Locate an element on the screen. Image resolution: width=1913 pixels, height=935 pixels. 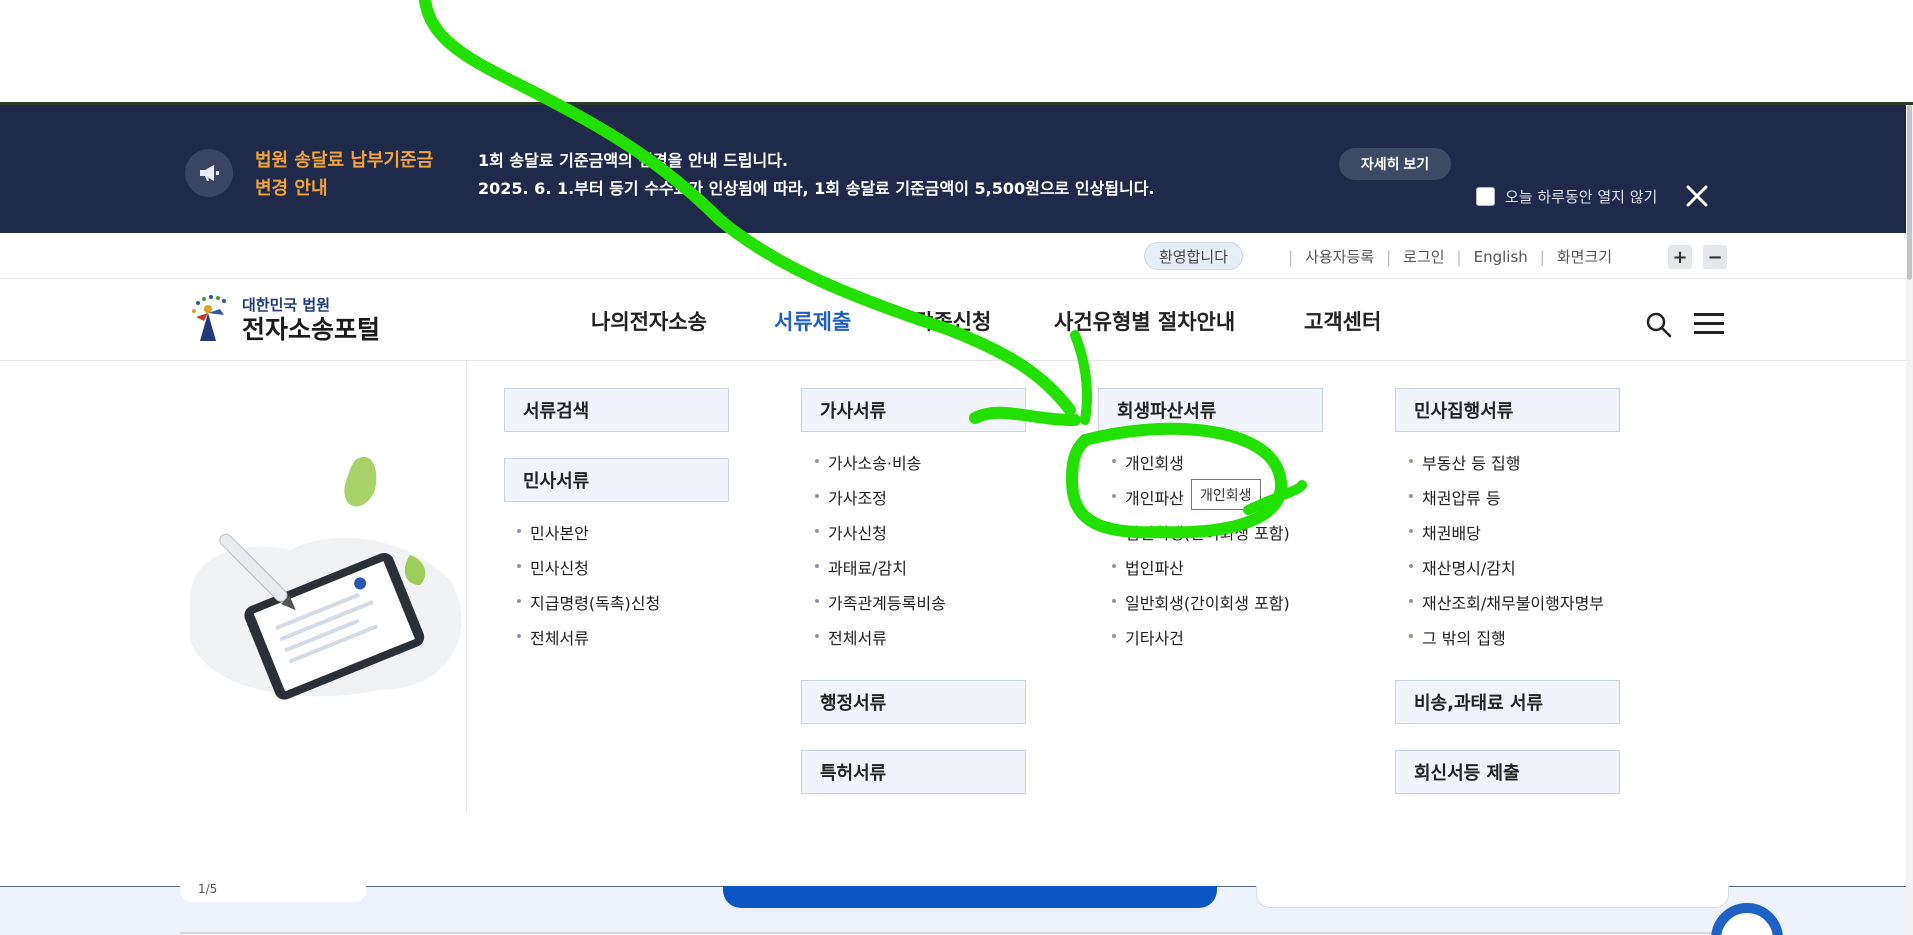
menu-item: 가사조정 is located at coordinates (851, 497).